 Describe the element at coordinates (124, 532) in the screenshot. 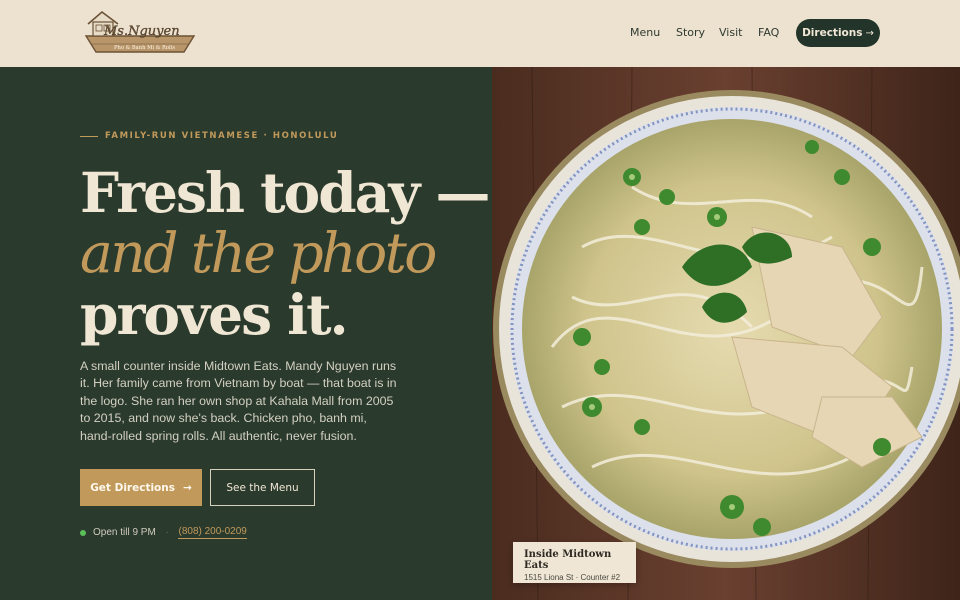

I see `open-hours-text: Open till 9 PM` at that location.